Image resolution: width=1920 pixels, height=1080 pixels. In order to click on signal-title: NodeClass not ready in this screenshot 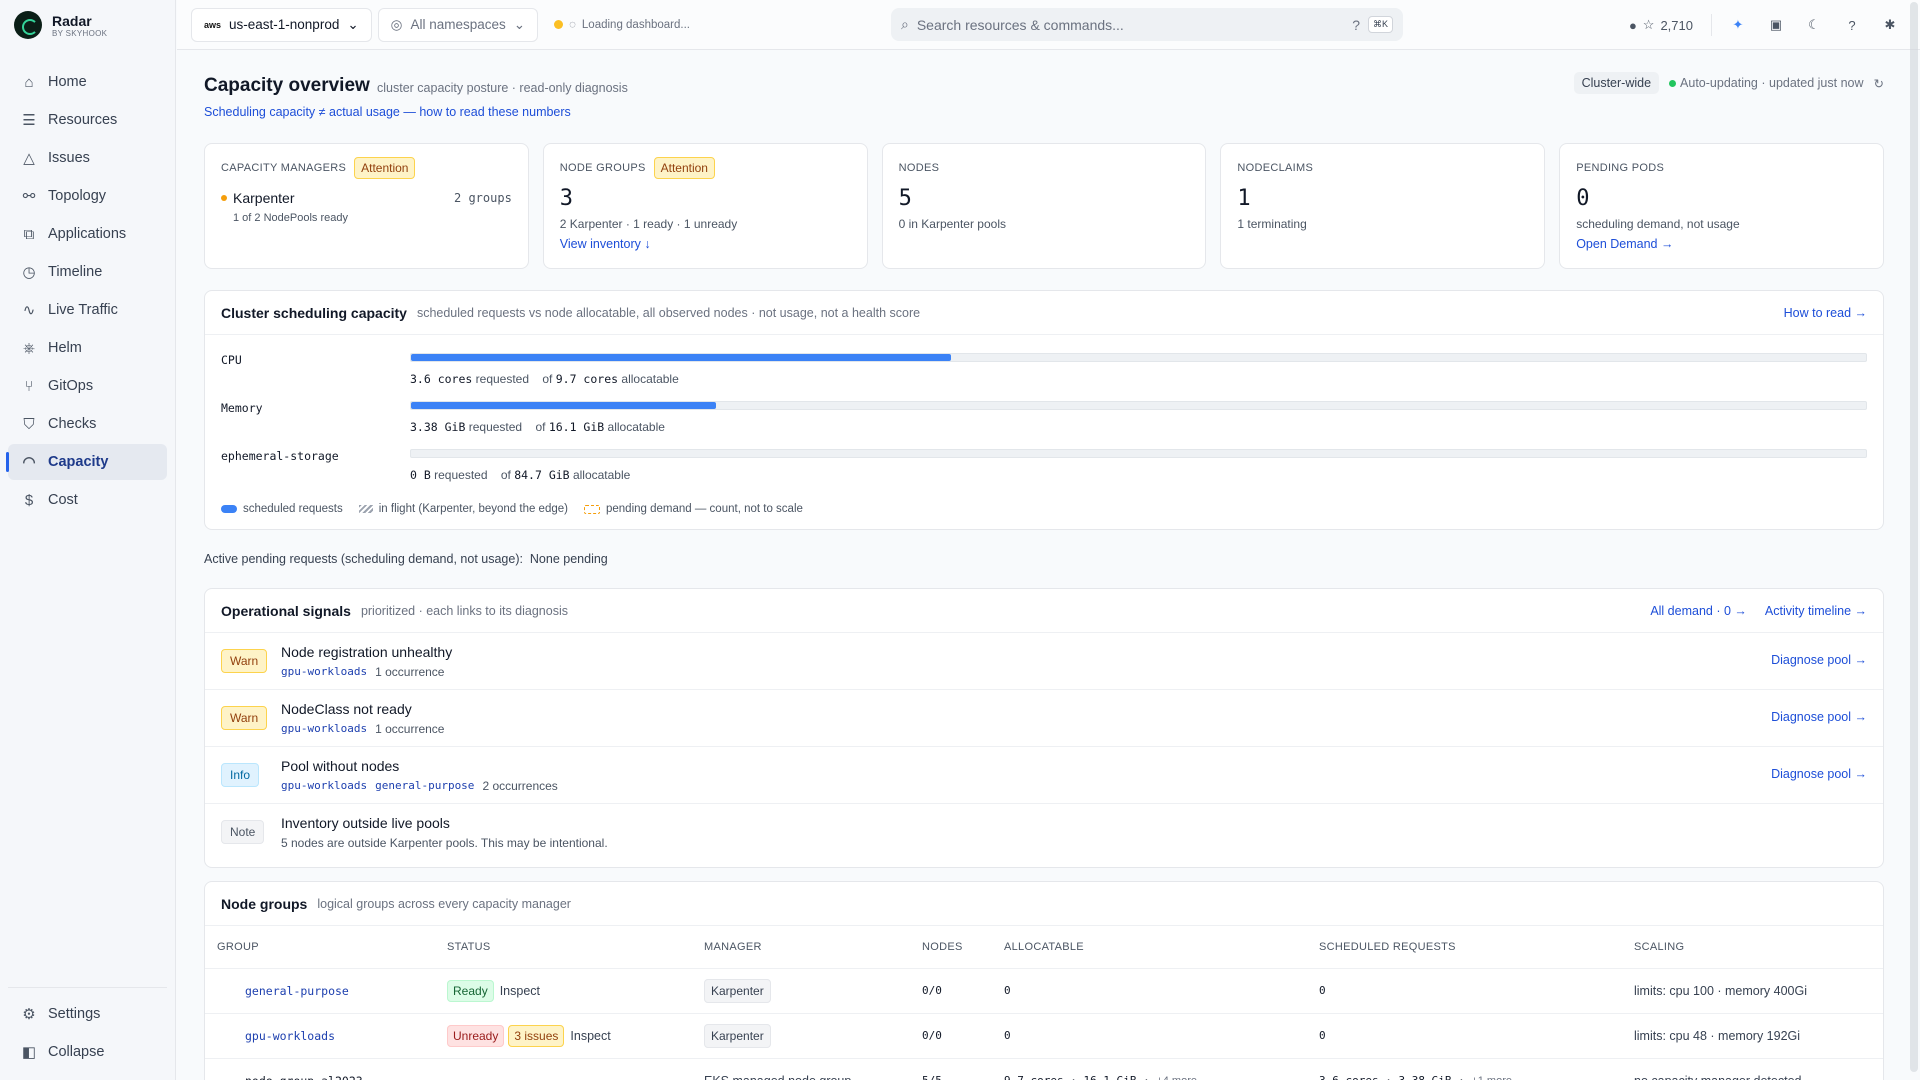, I will do `click(346, 709)`.